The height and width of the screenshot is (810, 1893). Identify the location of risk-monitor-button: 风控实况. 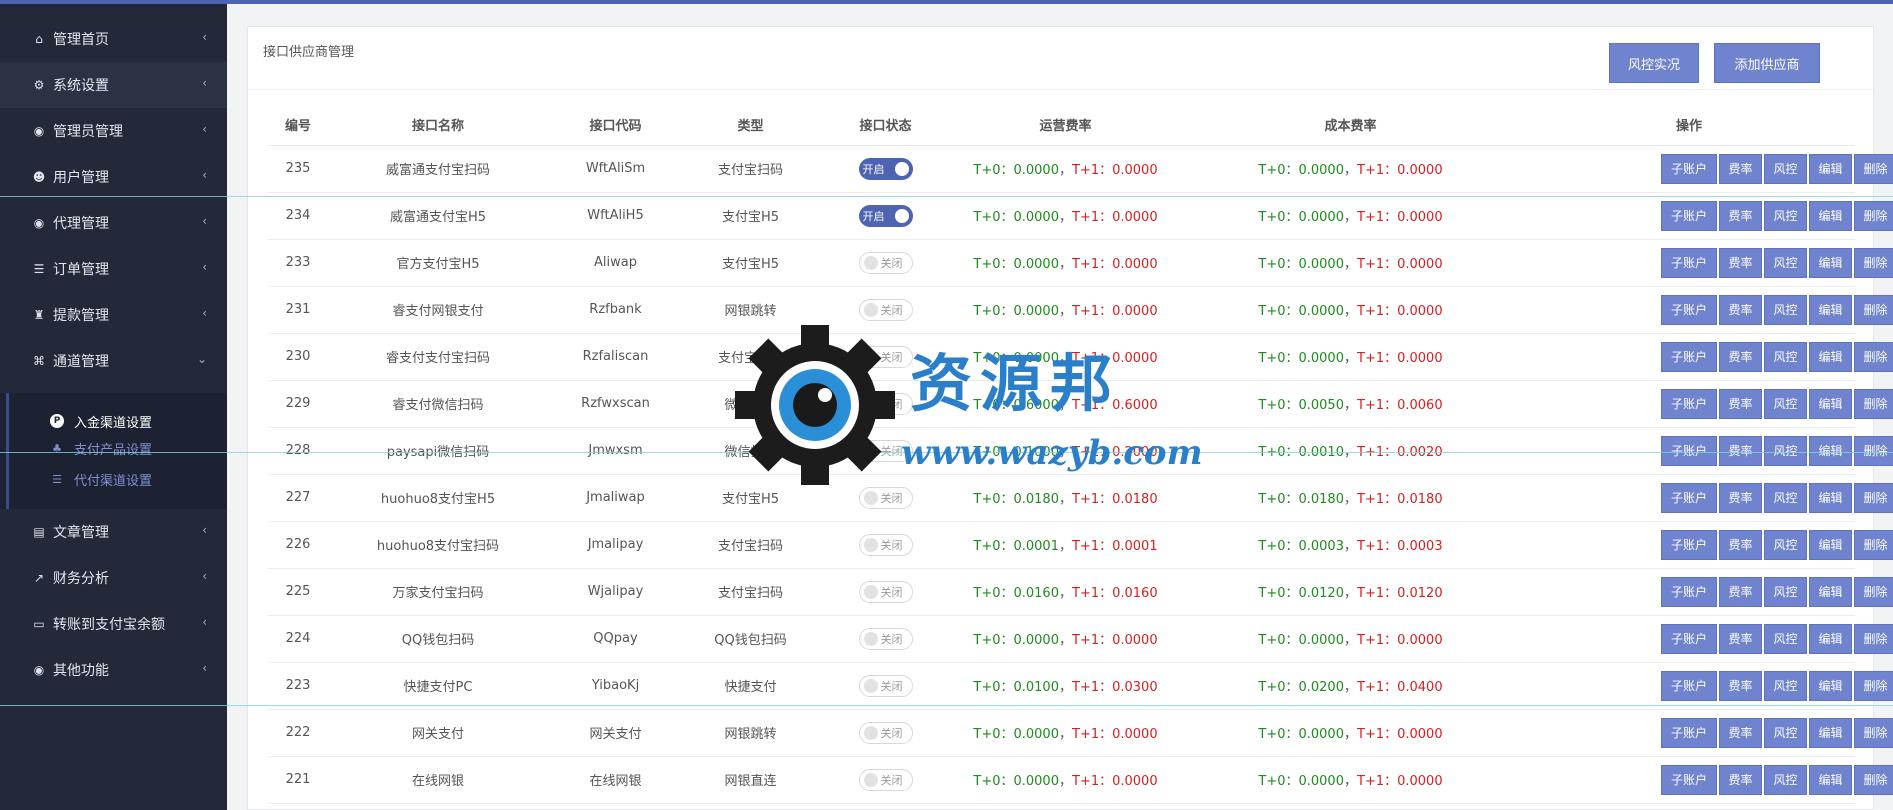
(1654, 63).